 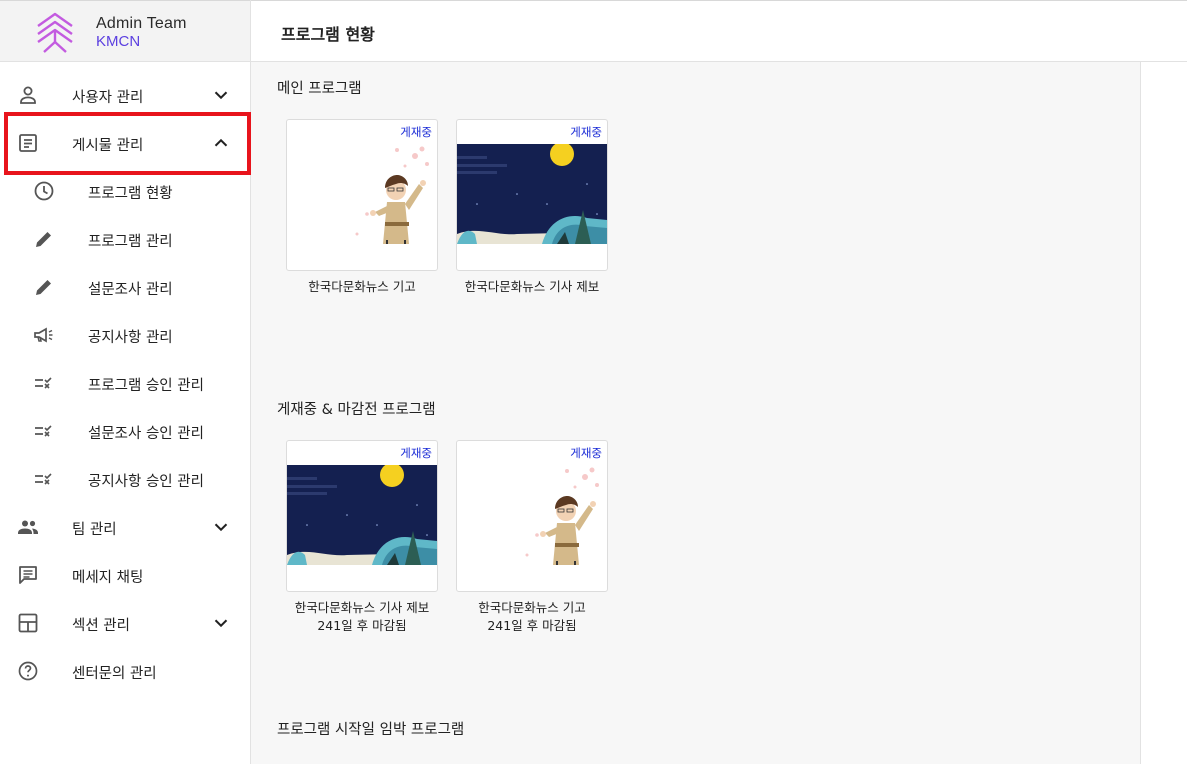 I want to click on topbar: 프로그램 현황, so click(x=719, y=31).